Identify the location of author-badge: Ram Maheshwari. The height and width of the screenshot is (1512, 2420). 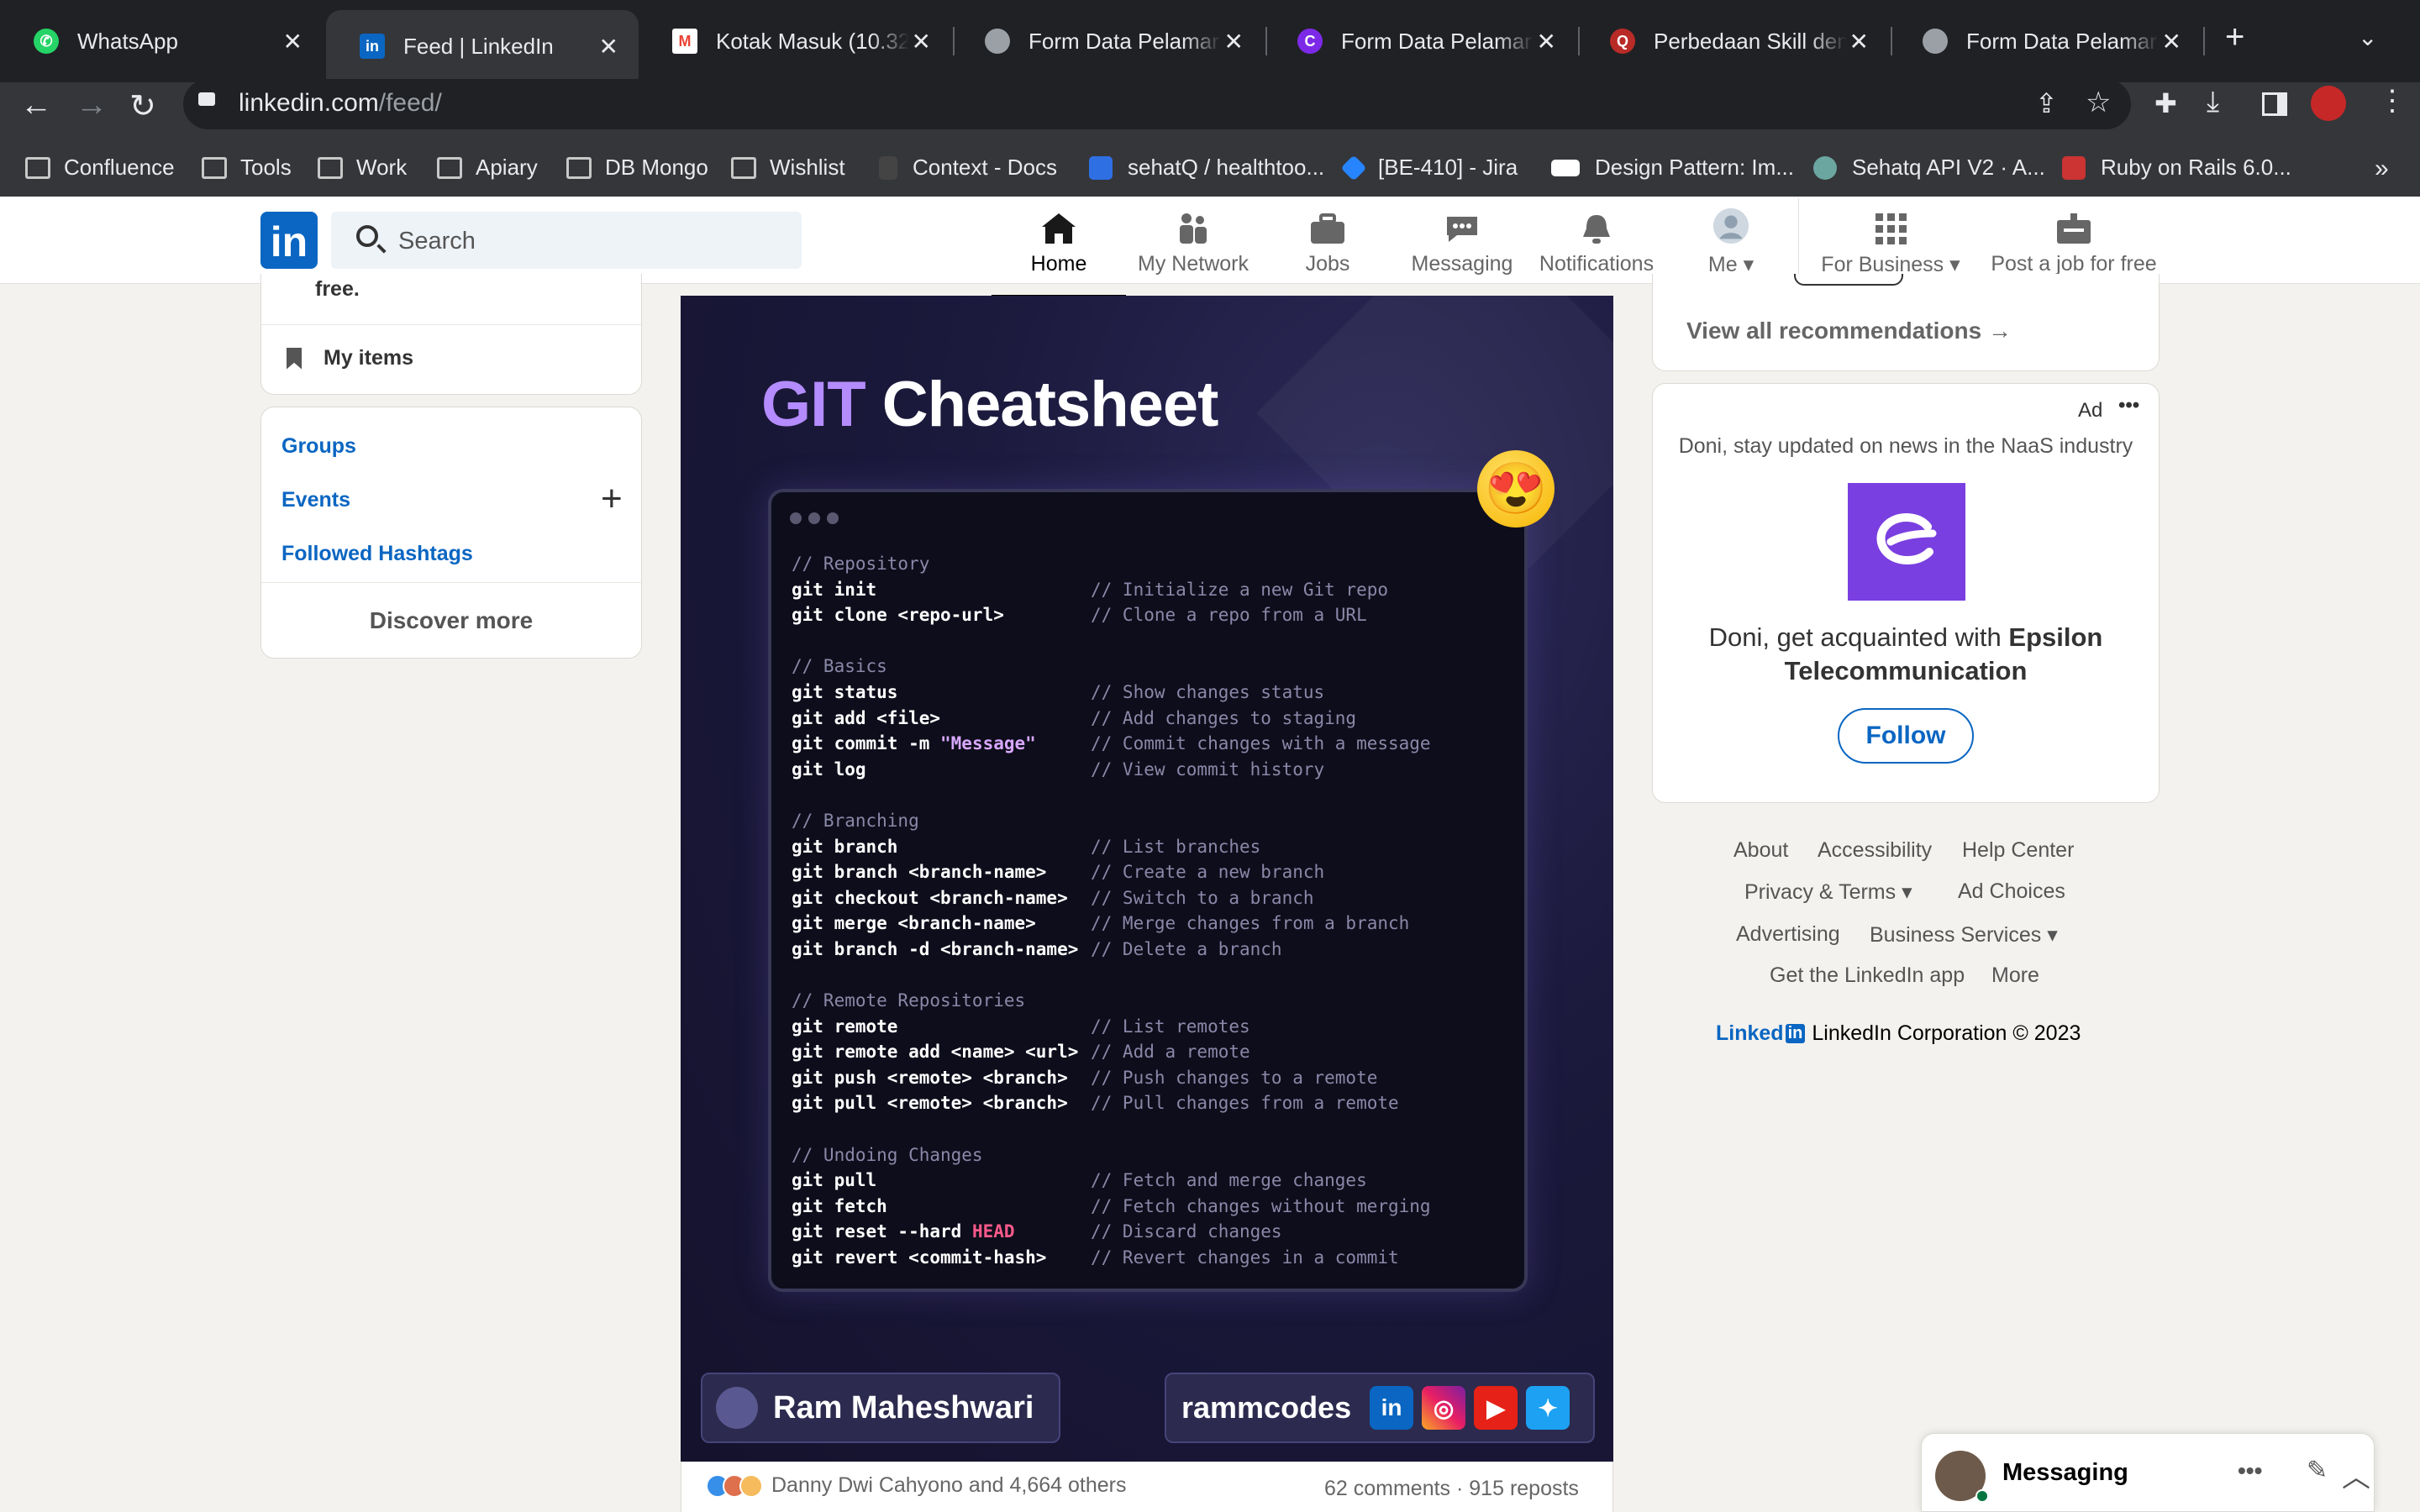
(880, 1408).